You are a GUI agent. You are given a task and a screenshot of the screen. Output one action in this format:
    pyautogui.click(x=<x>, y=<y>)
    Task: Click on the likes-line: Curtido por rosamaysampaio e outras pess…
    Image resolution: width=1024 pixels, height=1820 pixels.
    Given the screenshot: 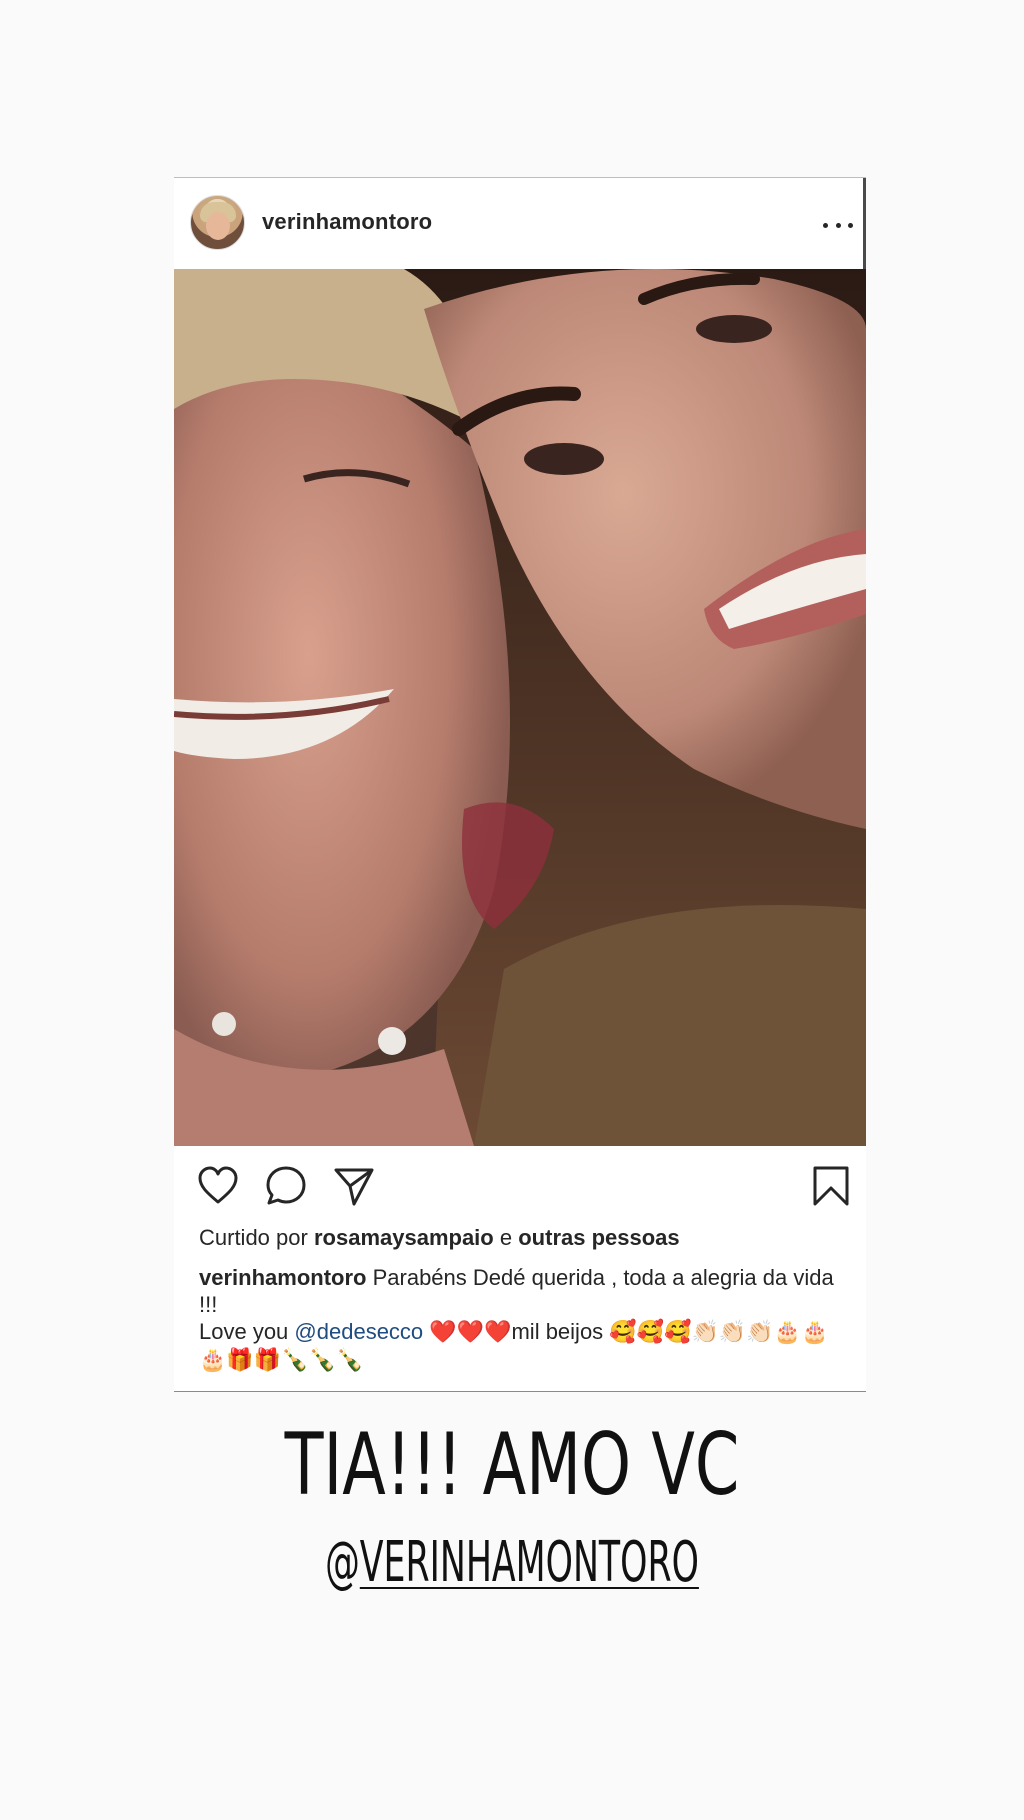 What is the action you would take?
    pyautogui.click(x=439, y=1238)
    